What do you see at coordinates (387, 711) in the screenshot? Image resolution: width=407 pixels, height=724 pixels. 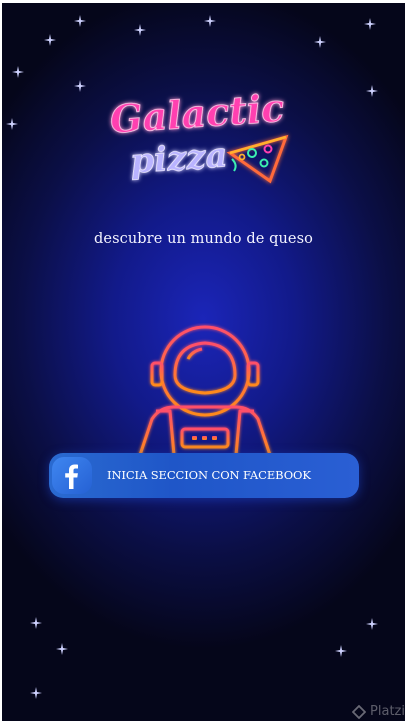 I see `watermark-text: Platzi` at bounding box center [387, 711].